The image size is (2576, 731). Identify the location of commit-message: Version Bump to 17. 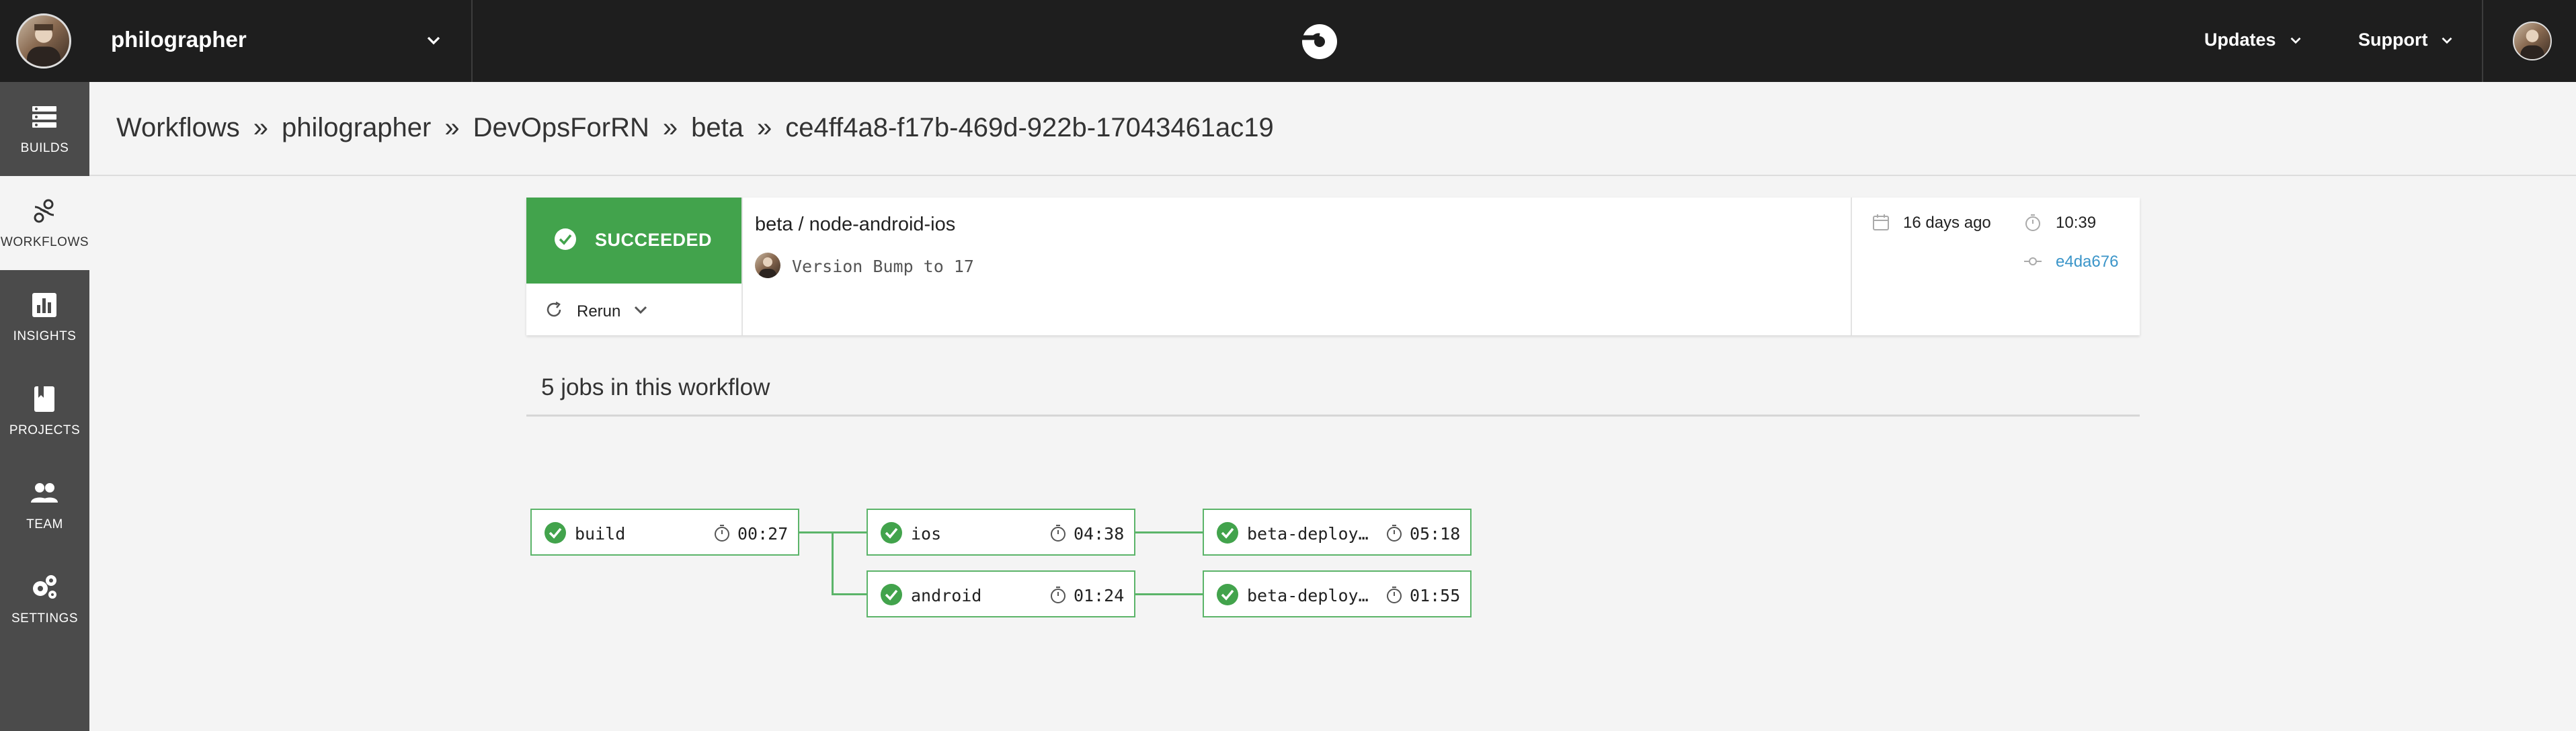
(883, 266).